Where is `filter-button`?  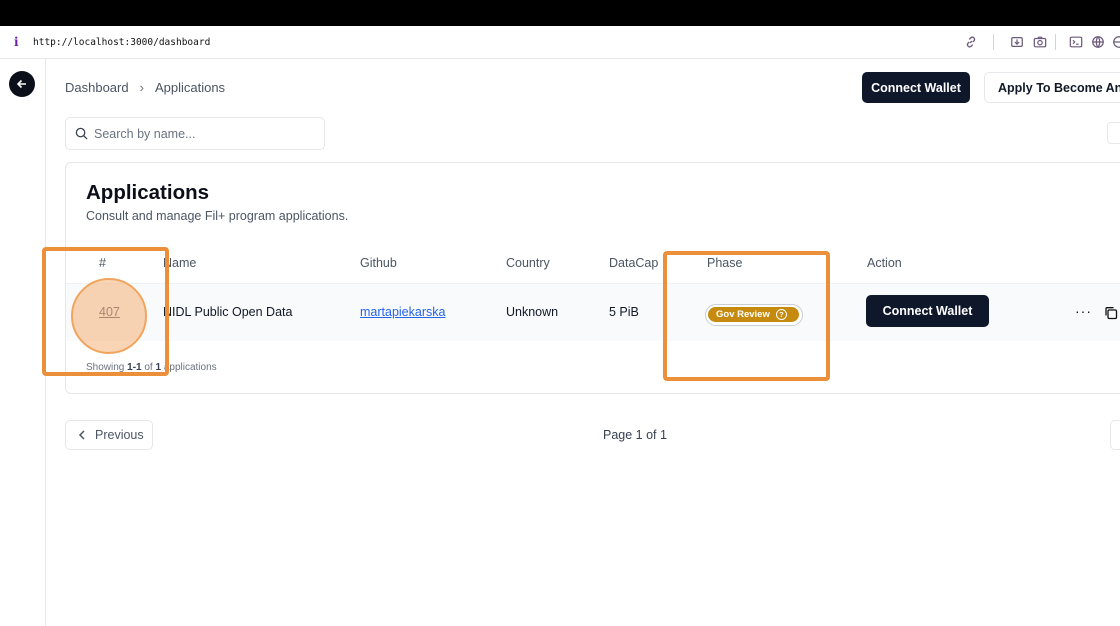
filter-button is located at coordinates (1113, 133).